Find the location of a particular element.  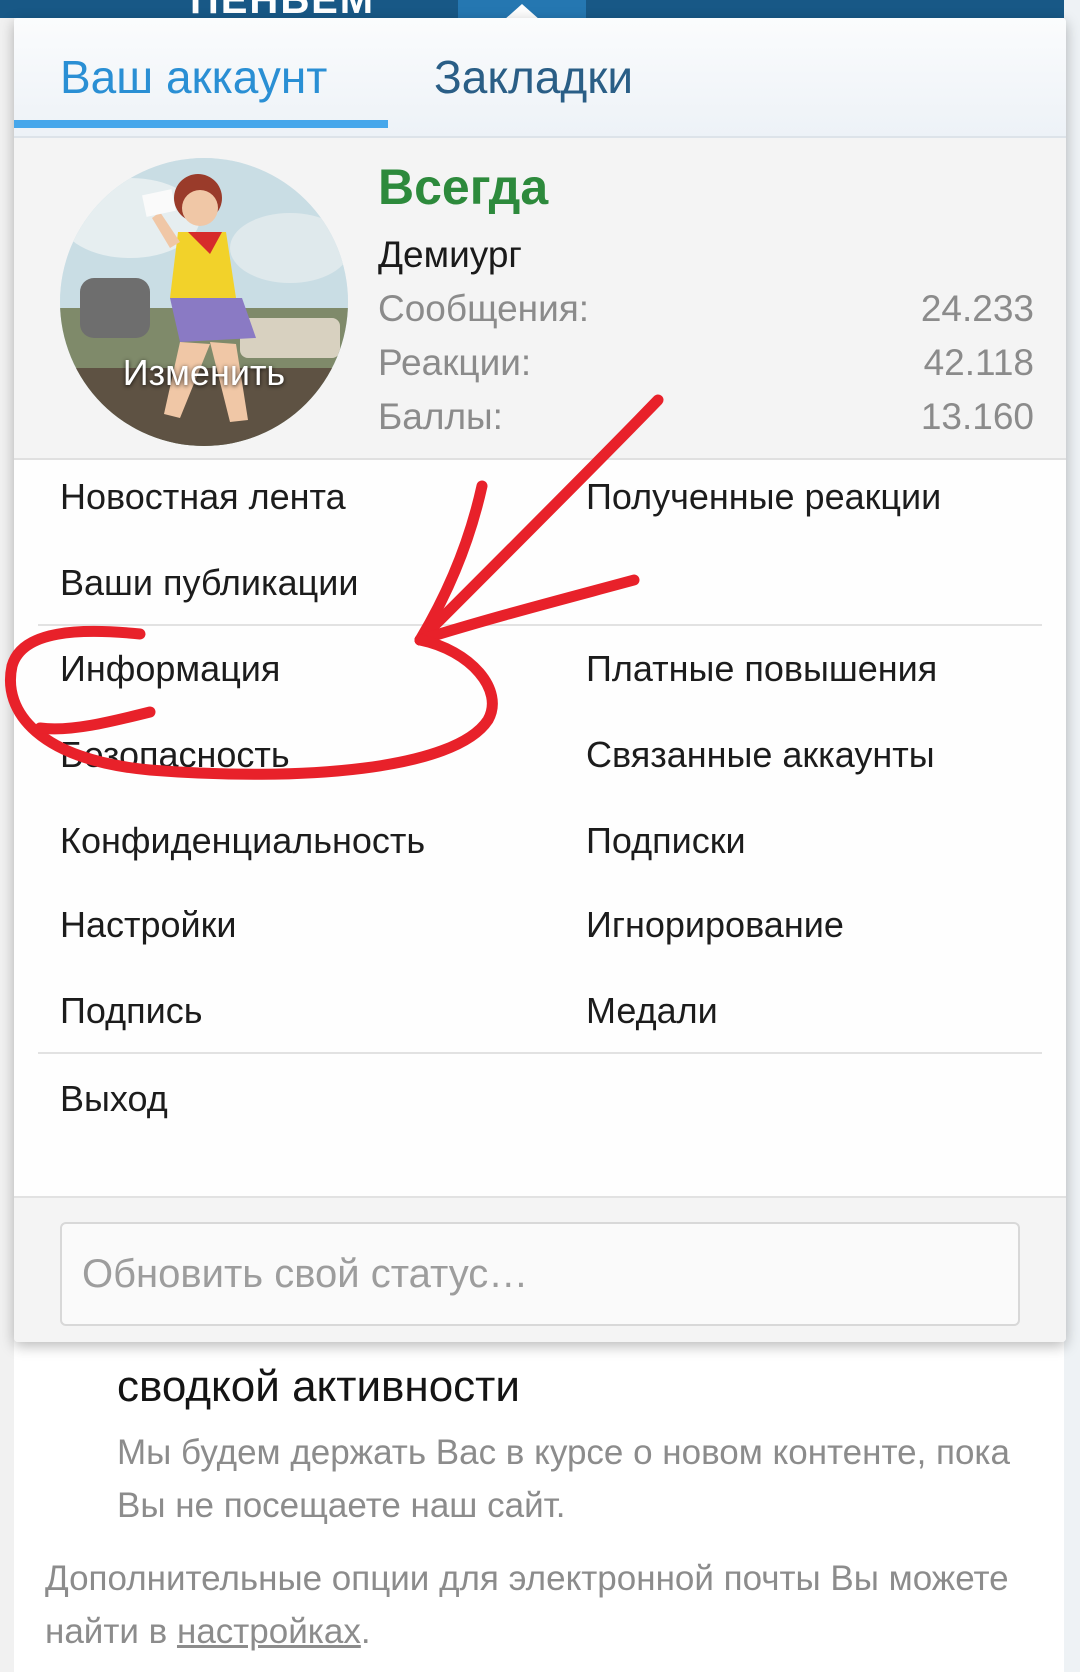

link-reactions-received: Полученные реакции is located at coordinates (763, 497).